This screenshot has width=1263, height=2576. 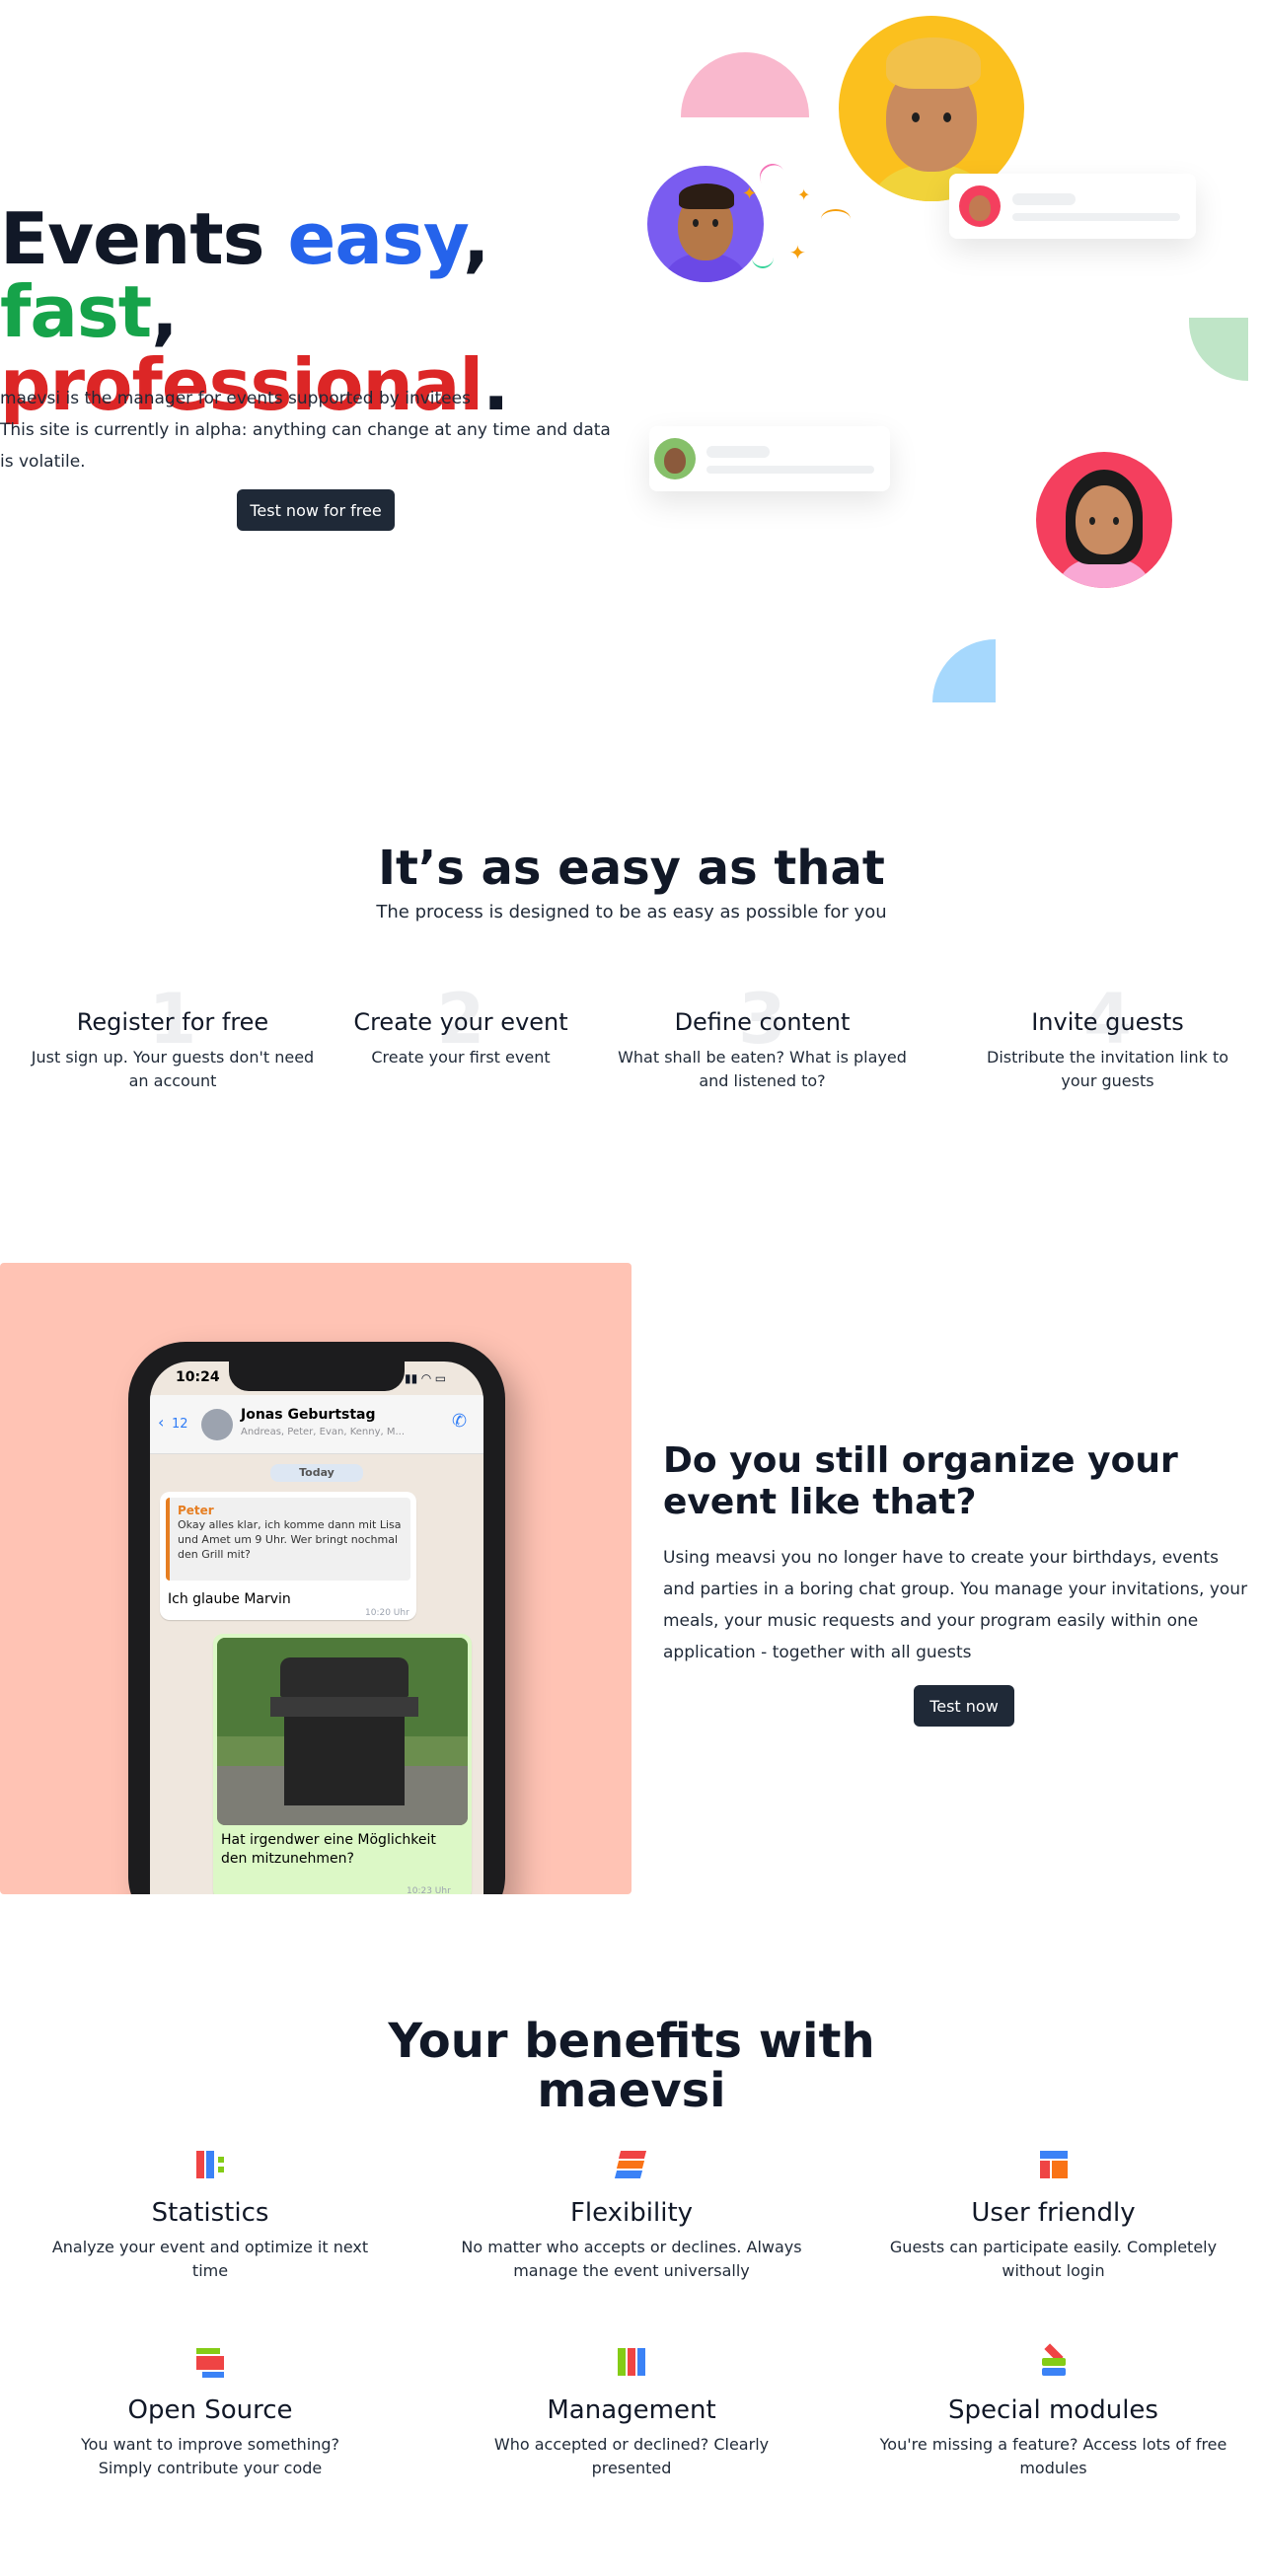 What do you see at coordinates (459, 1421) in the screenshot?
I see `add-call-icon: ✆` at bounding box center [459, 1421].